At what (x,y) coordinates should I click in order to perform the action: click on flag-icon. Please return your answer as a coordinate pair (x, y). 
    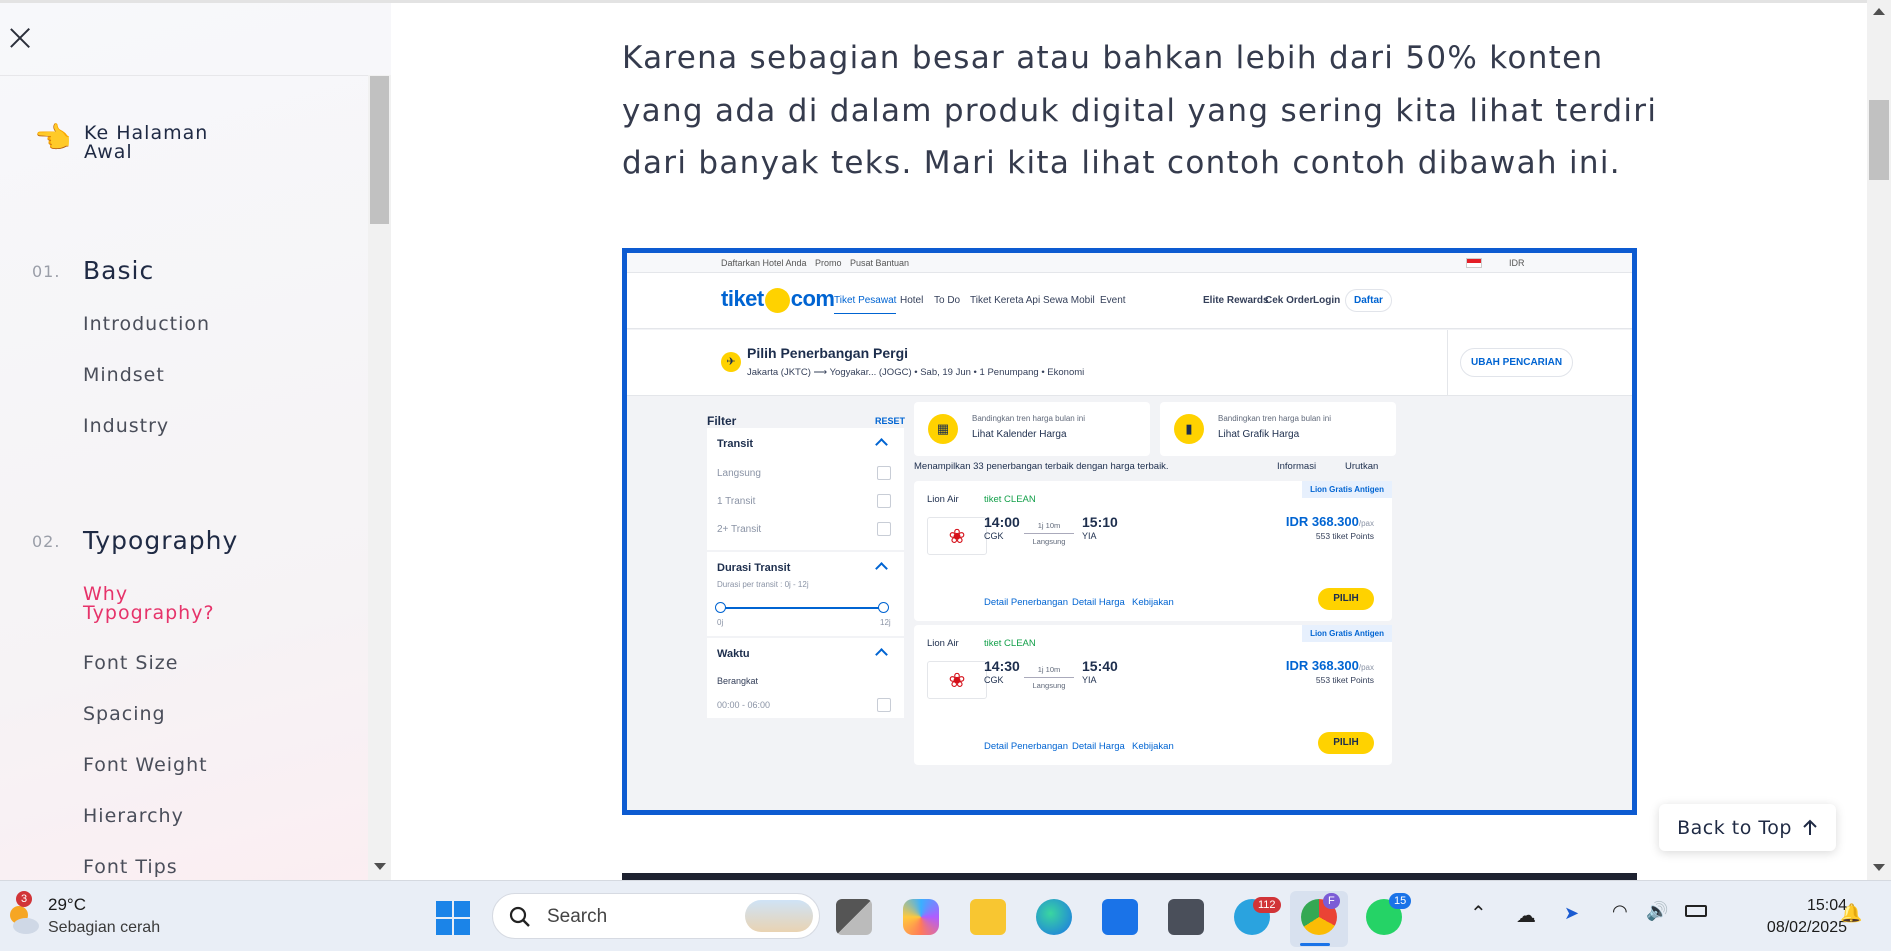
    Looking at the image, I should click on (1474, 263).